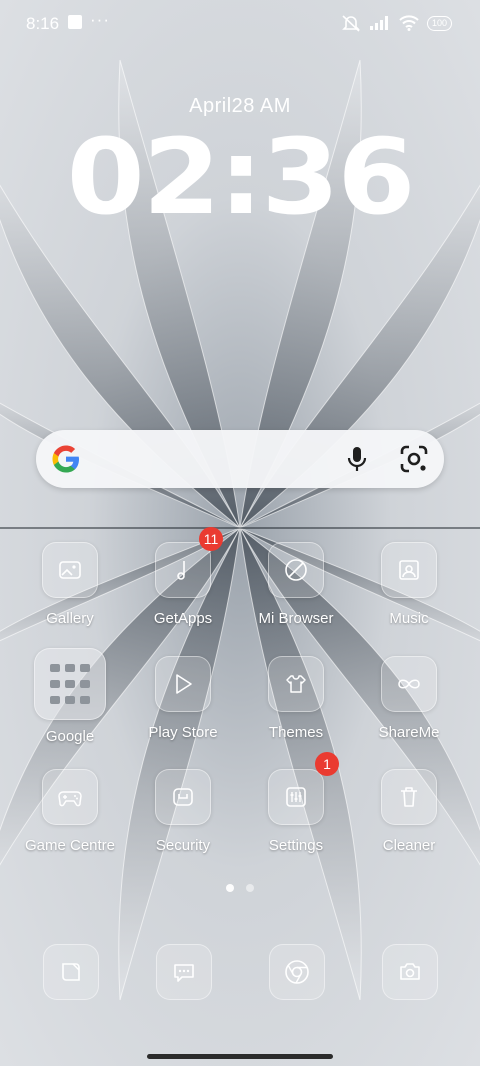 The image size is (480, 1066). I want to click on app-label: ShareMe, so click(409, 732).